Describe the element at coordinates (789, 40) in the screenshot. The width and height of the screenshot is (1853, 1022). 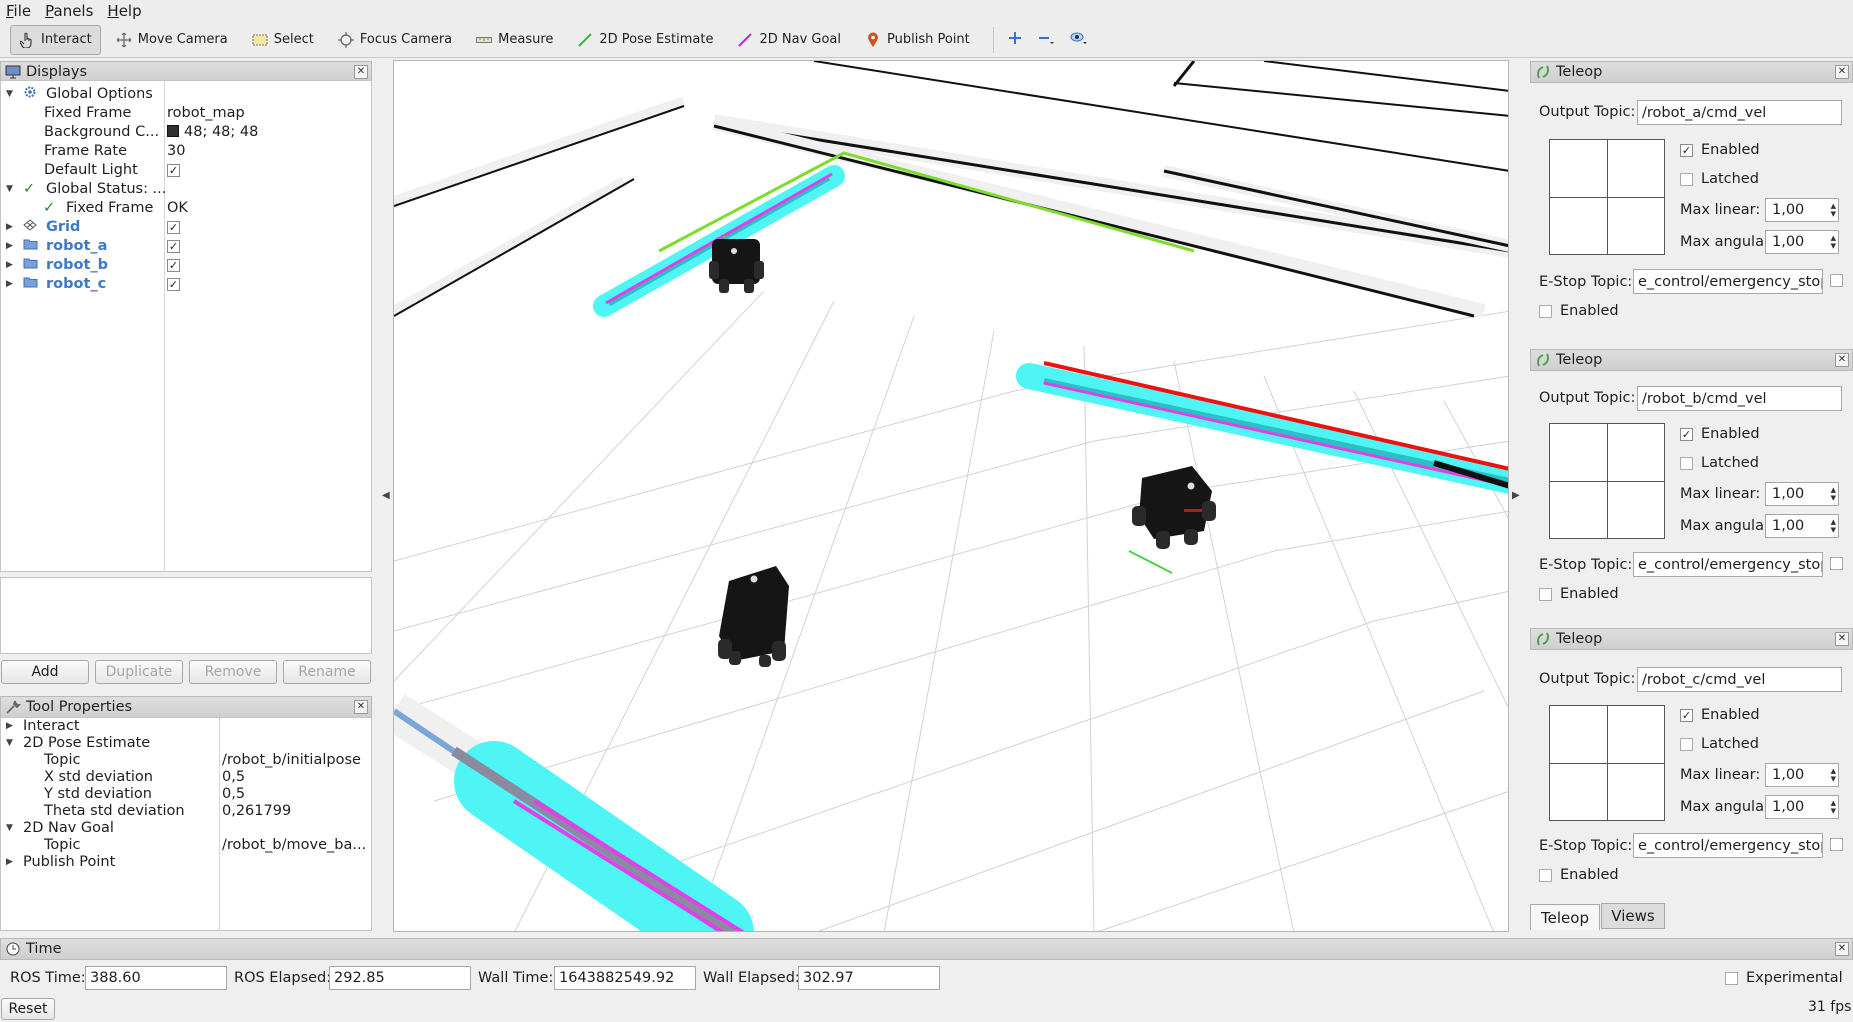
I see `tool-2d-nav-goal: 2D Nav Goal` at that location.